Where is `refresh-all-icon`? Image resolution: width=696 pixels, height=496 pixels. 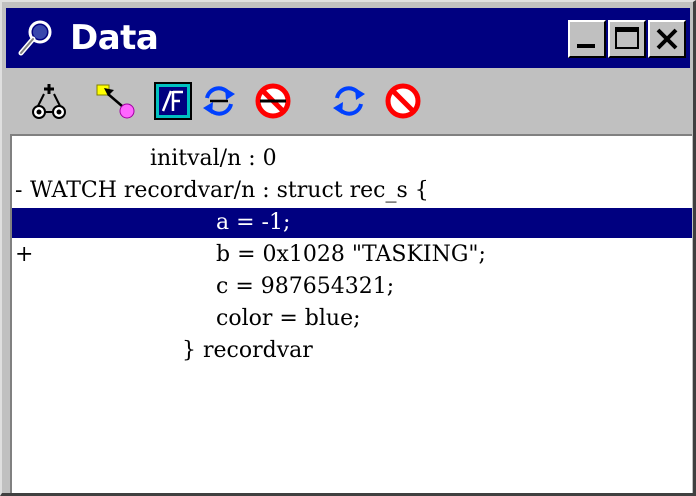 refresh-all-icon is located at coordinates (349, 101).